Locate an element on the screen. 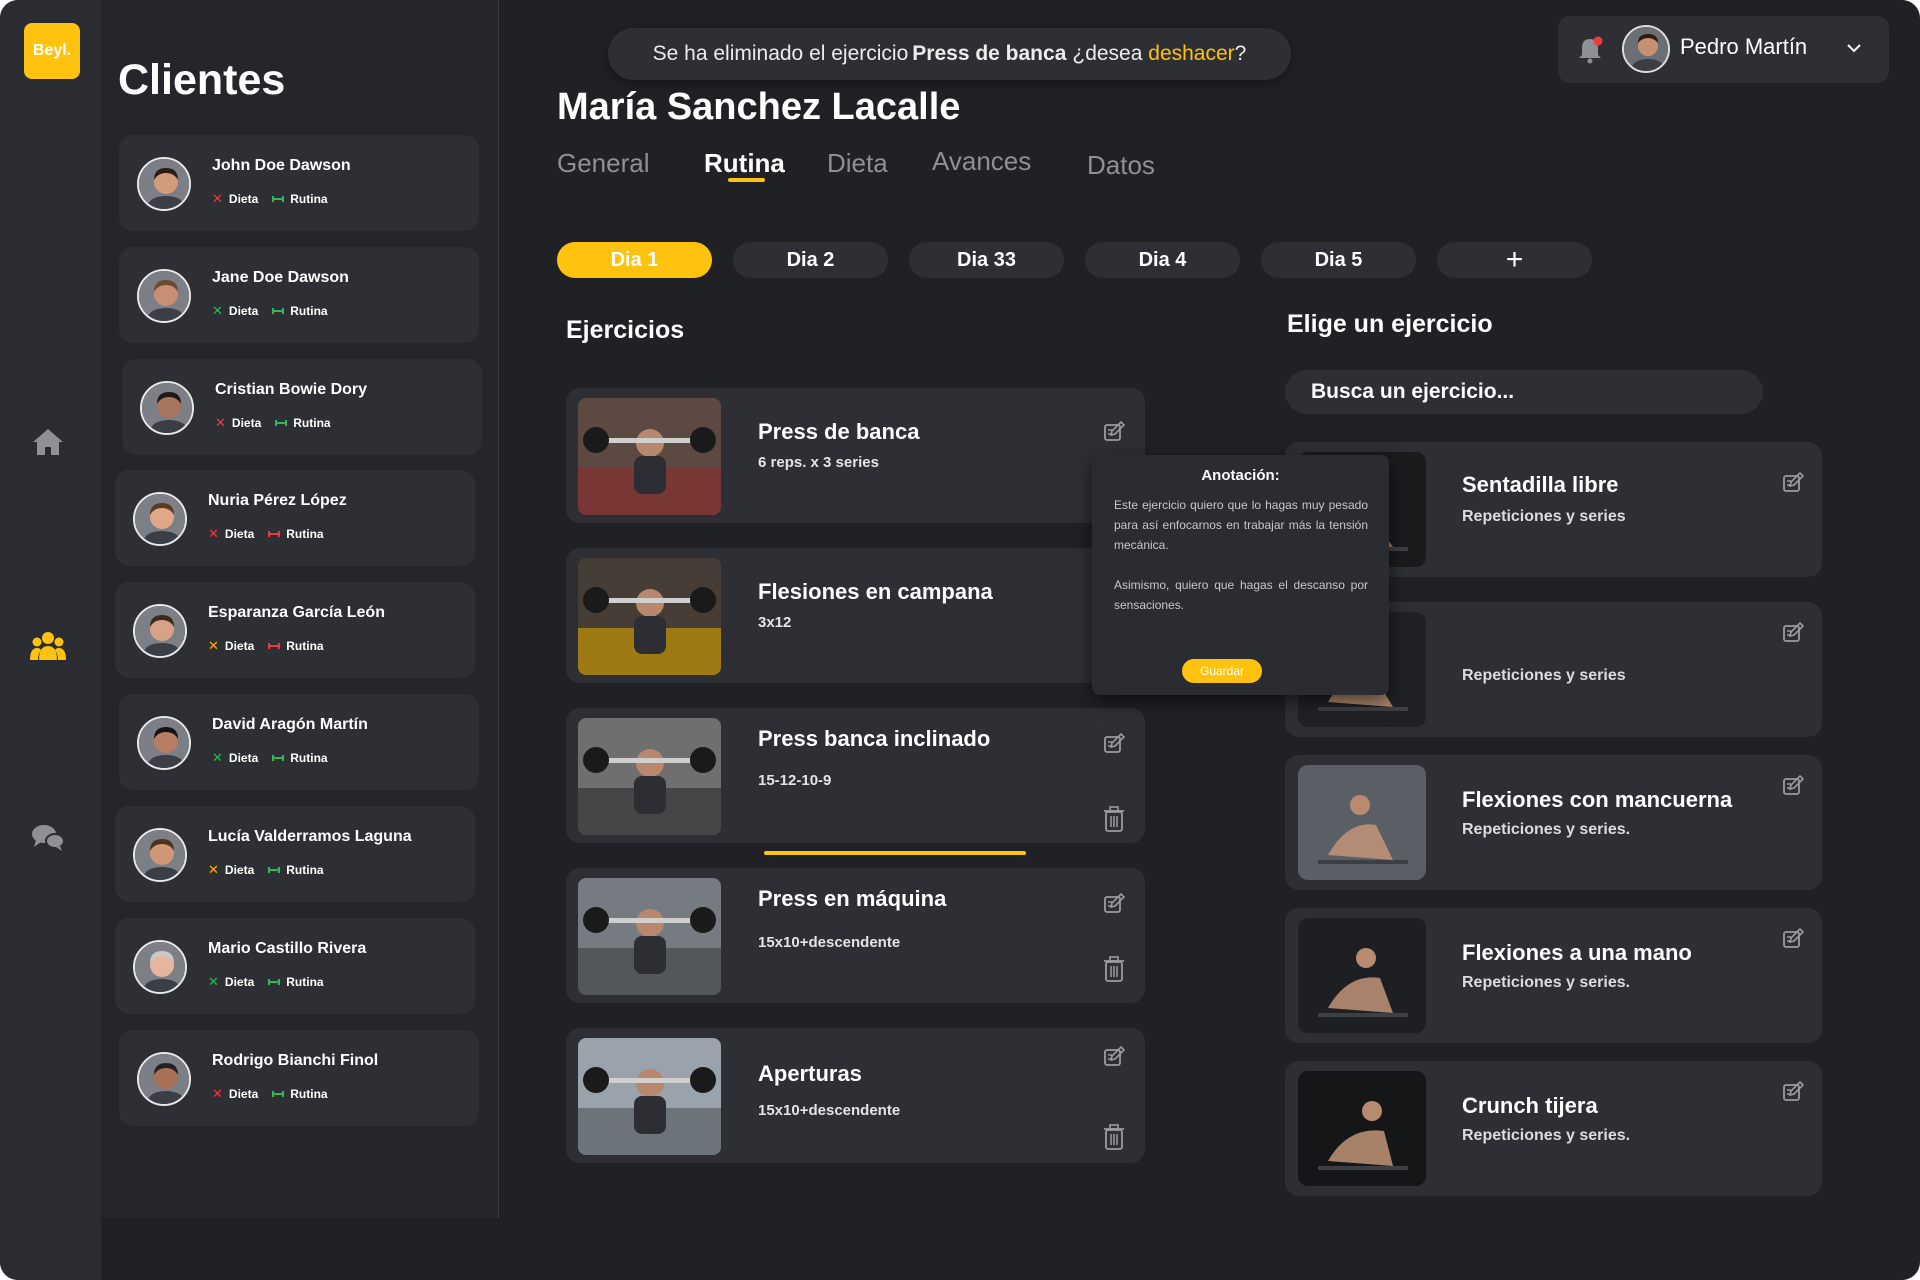  tab-rutina: Rutina is located at coordinates (744, 163).